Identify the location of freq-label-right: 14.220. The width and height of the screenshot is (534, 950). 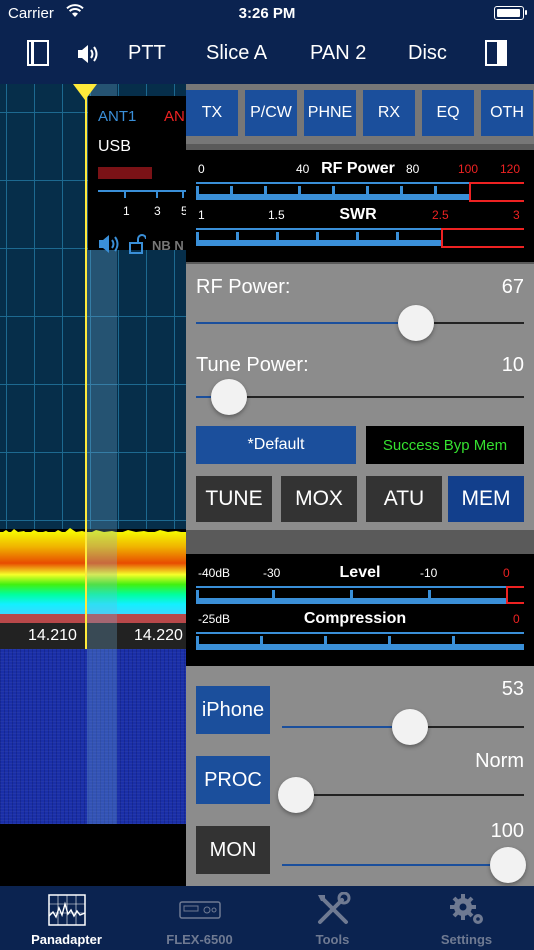
(158, 635).